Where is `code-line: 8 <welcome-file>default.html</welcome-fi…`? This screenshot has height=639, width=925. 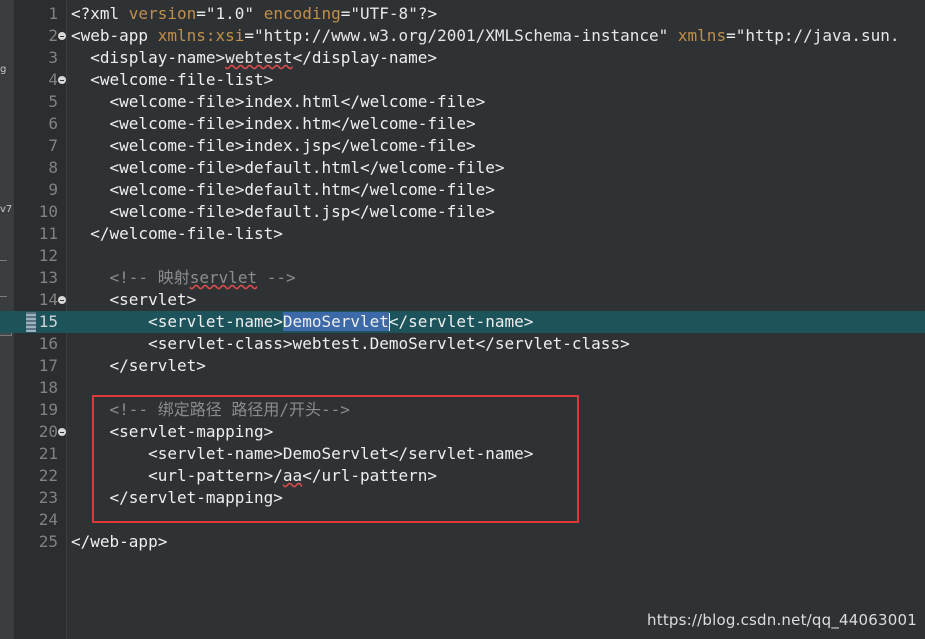 code-line: 8 <welcome-file>default.html</welcome-fi… is located at coordinates (462, 168).